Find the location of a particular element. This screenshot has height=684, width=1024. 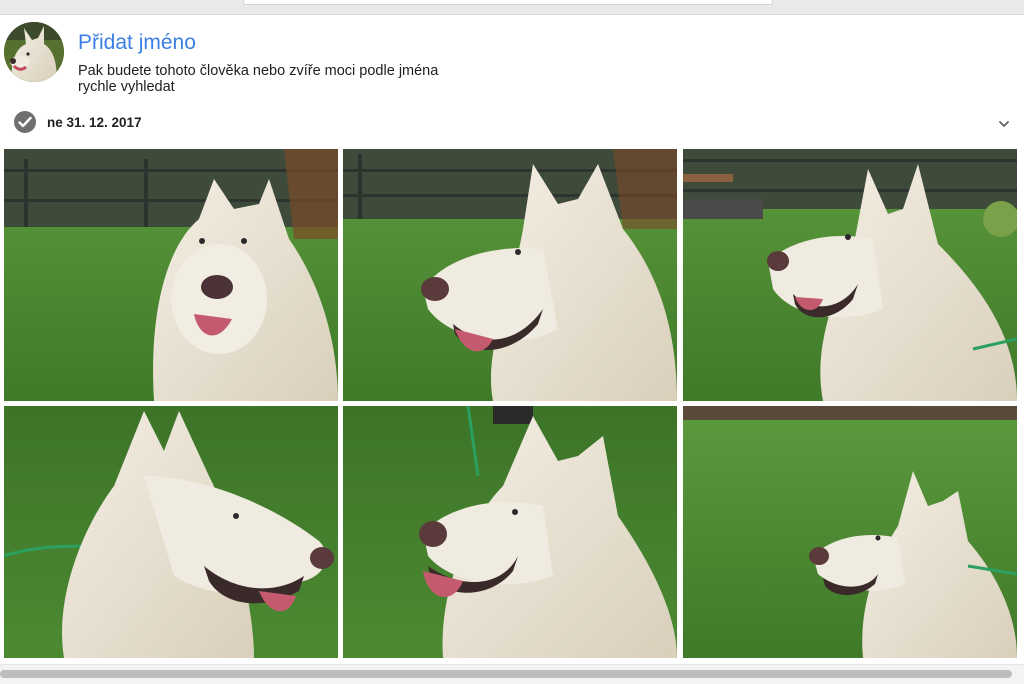

description-line-2: rychle vyhledat is located at coordinates (126, 87).